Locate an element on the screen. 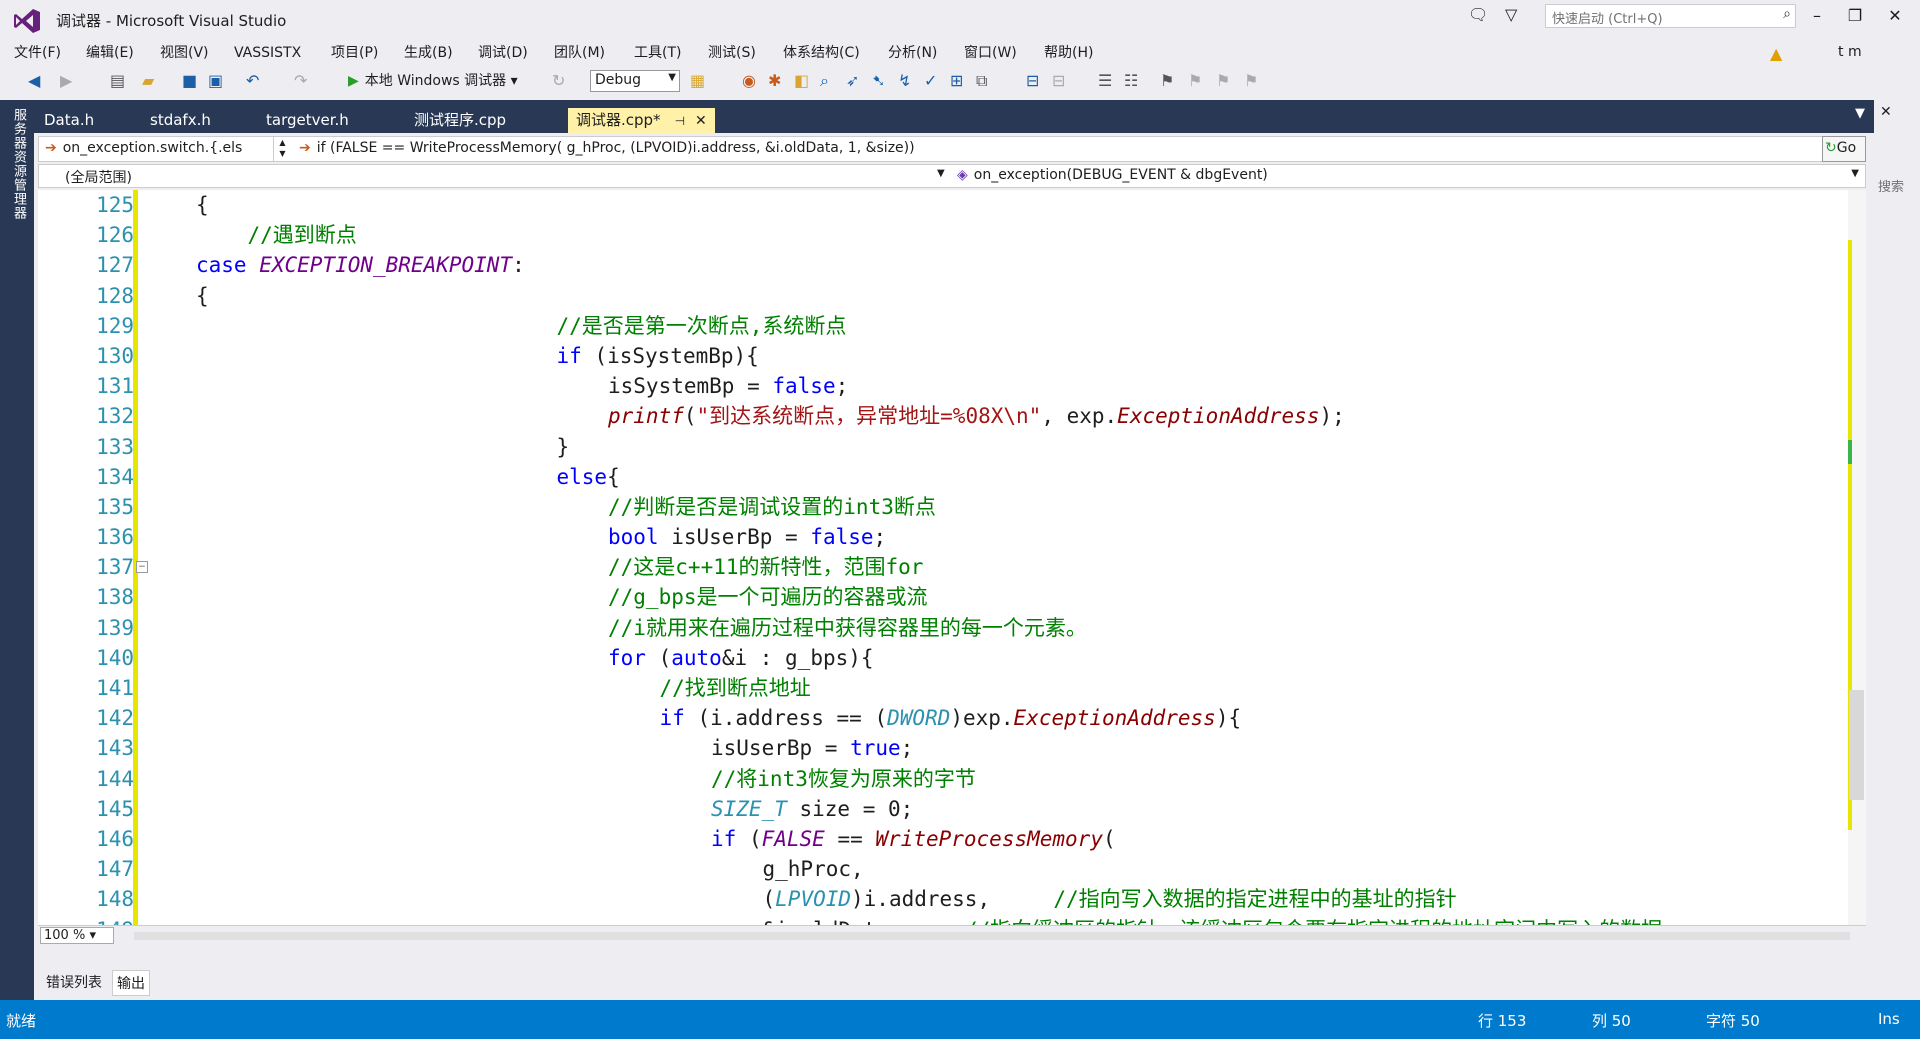 The width and height of the screenshot is (1920, 1039). notification-icon: 🗨 is located at coordinates (1478, 14).